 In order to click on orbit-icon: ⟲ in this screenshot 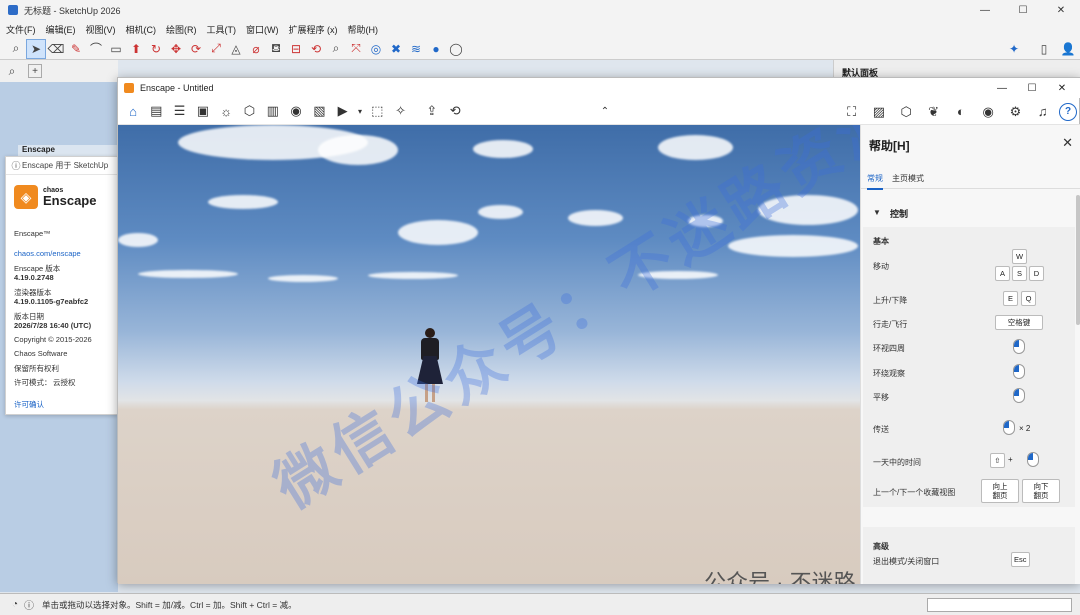, I will do `click(316, 49)`.